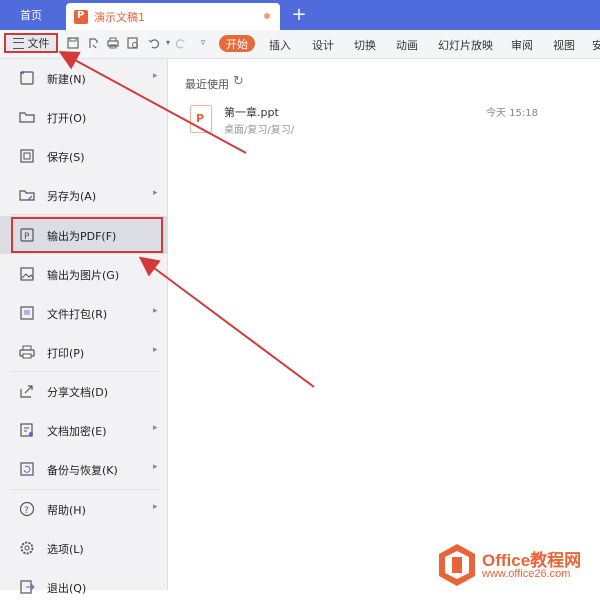 This screenshot has height=606, width=600. I want to click on menu-item-open: 打开(O), so click(83, 117).